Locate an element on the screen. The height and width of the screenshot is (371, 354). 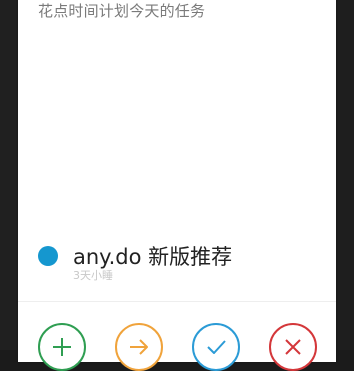
plus-icon is located at coordinates (62, 347).